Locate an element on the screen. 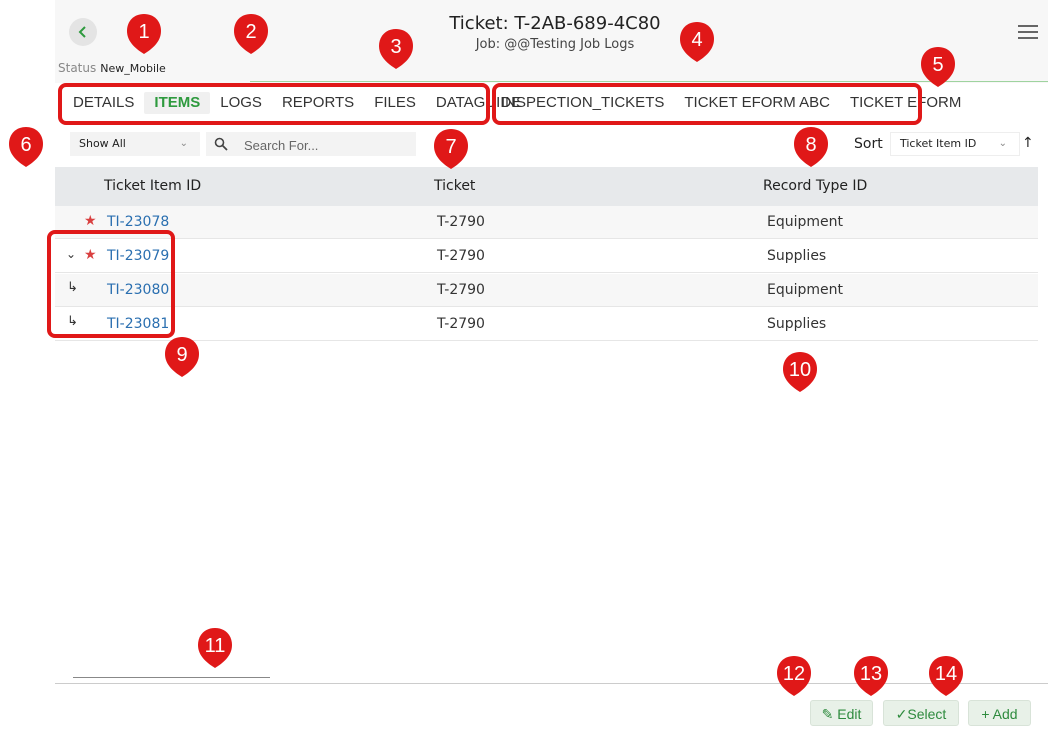 The height and width of the screenshot is (751, 1051). callout-marker: 3 is located at coordinates (396, 49).